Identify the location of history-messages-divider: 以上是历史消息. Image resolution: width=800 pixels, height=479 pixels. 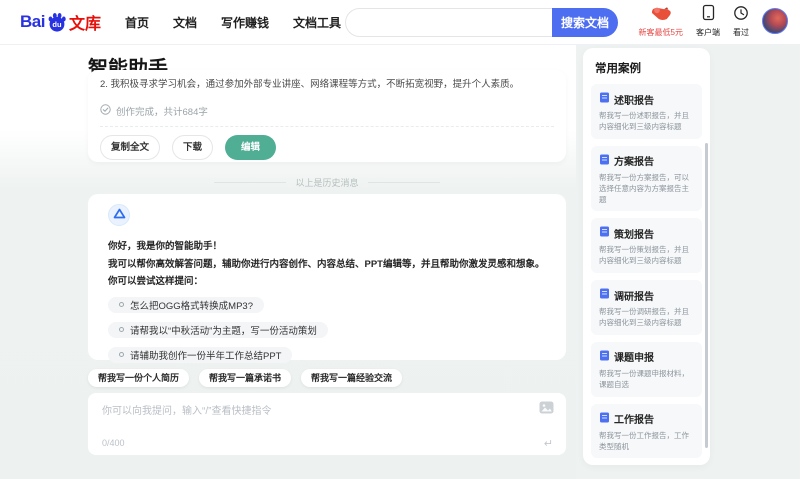
(327, 182).